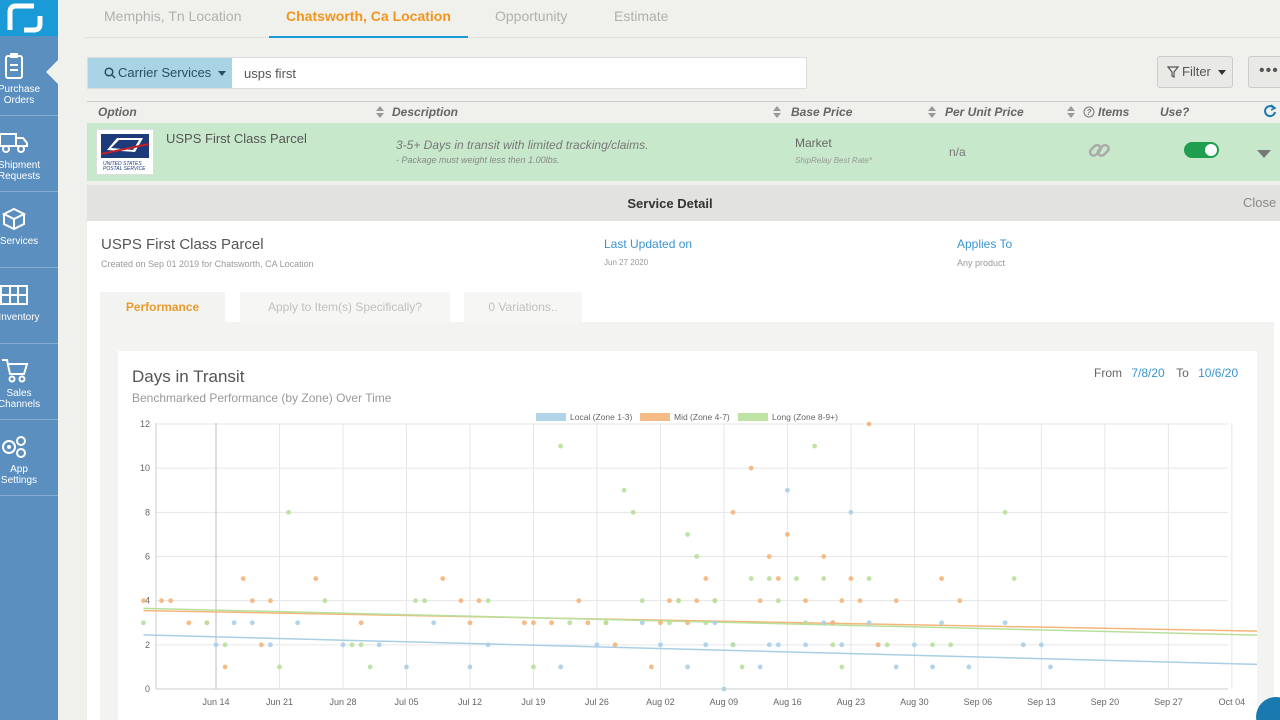 Image resolution: width=1280 pixels, height=720 pixels. Describe the element at coordinates (984, 244) in the screenshot. I see `applies-to-label: Applies To` at that location.